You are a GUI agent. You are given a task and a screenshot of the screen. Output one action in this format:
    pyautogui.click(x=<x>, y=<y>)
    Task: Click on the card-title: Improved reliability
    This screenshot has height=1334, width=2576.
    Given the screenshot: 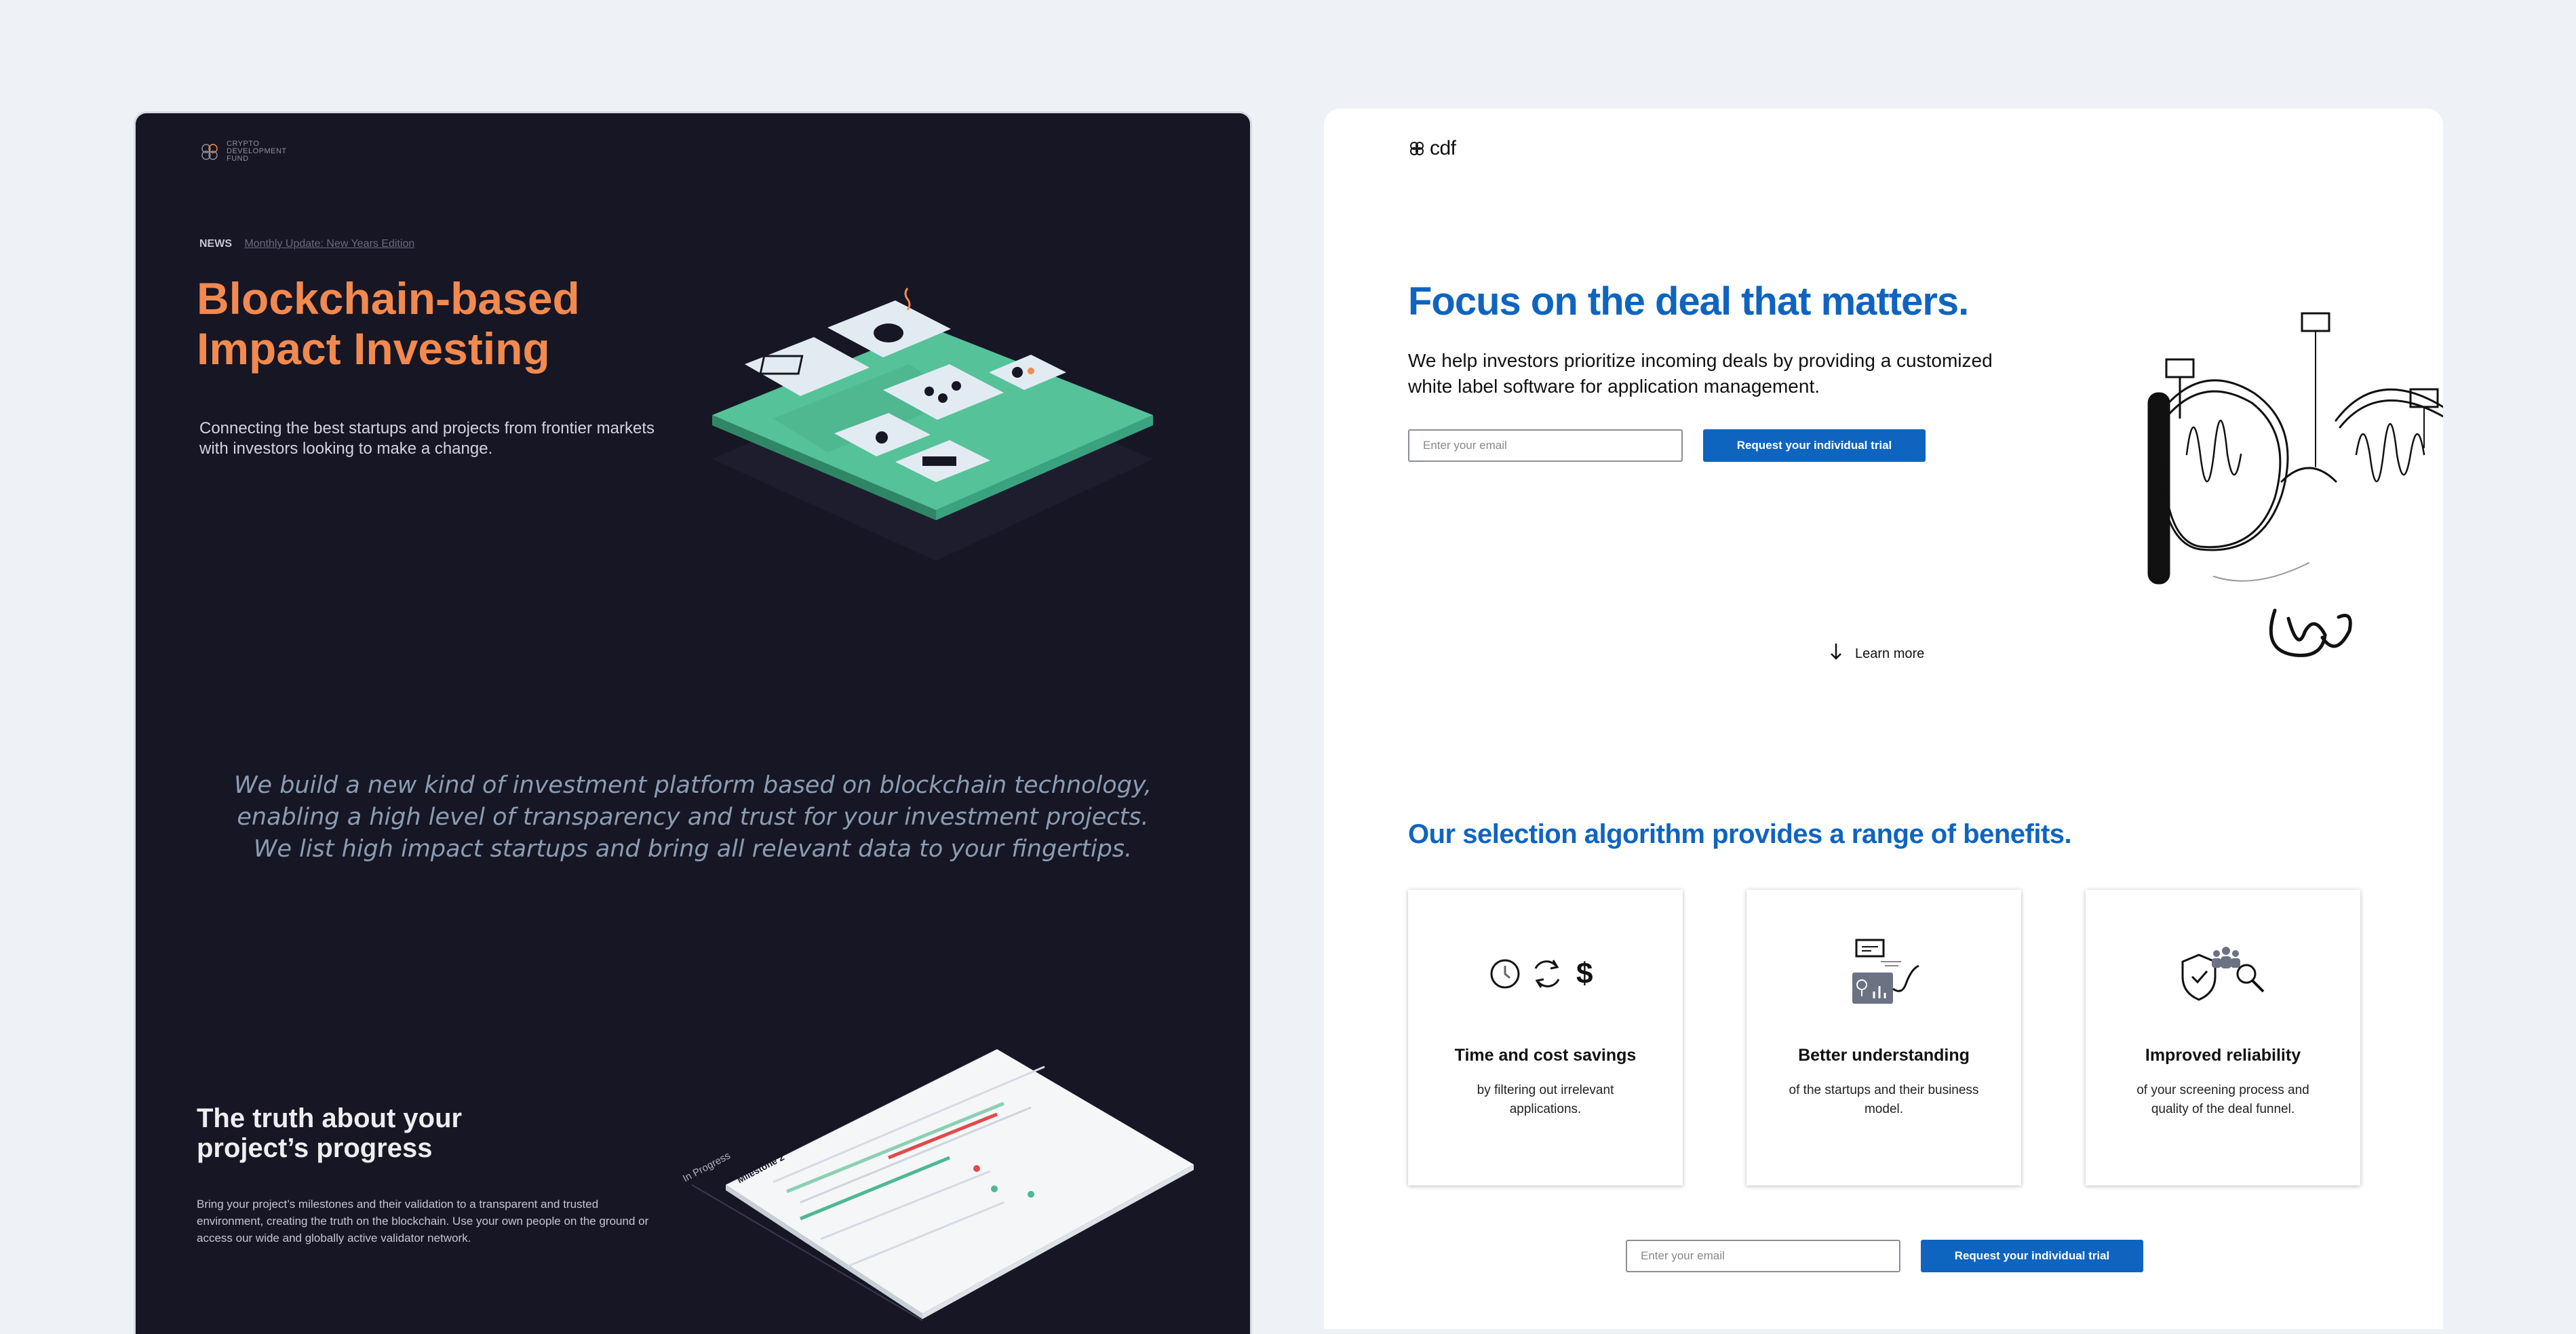 What is the action you would take?
    pyautogui.click(x=2223, y=1055)
    